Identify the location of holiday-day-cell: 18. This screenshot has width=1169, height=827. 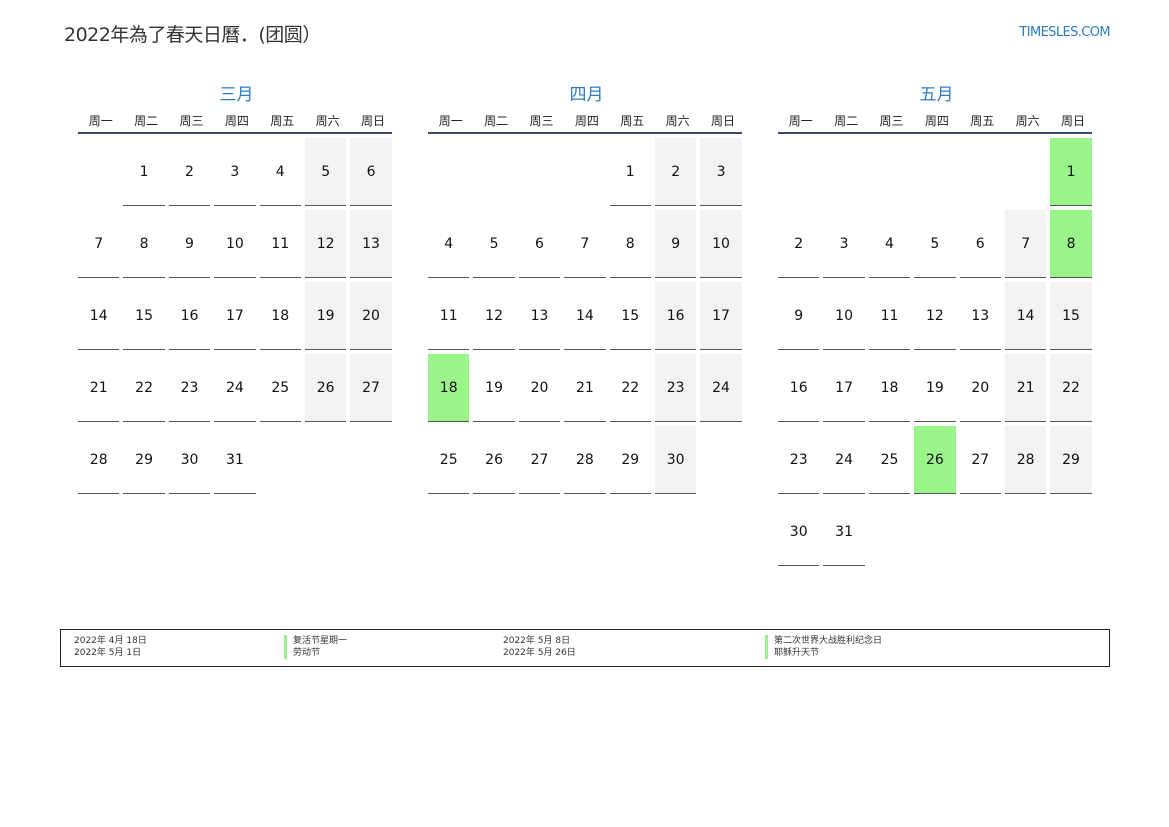
(449, 388).